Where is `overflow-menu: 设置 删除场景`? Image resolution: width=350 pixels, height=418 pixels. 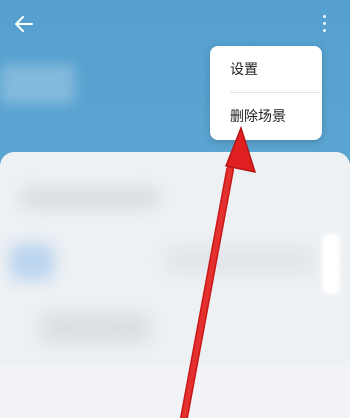
overflow-menu: 设置 删除场景 is located at coordinates (266, 93).